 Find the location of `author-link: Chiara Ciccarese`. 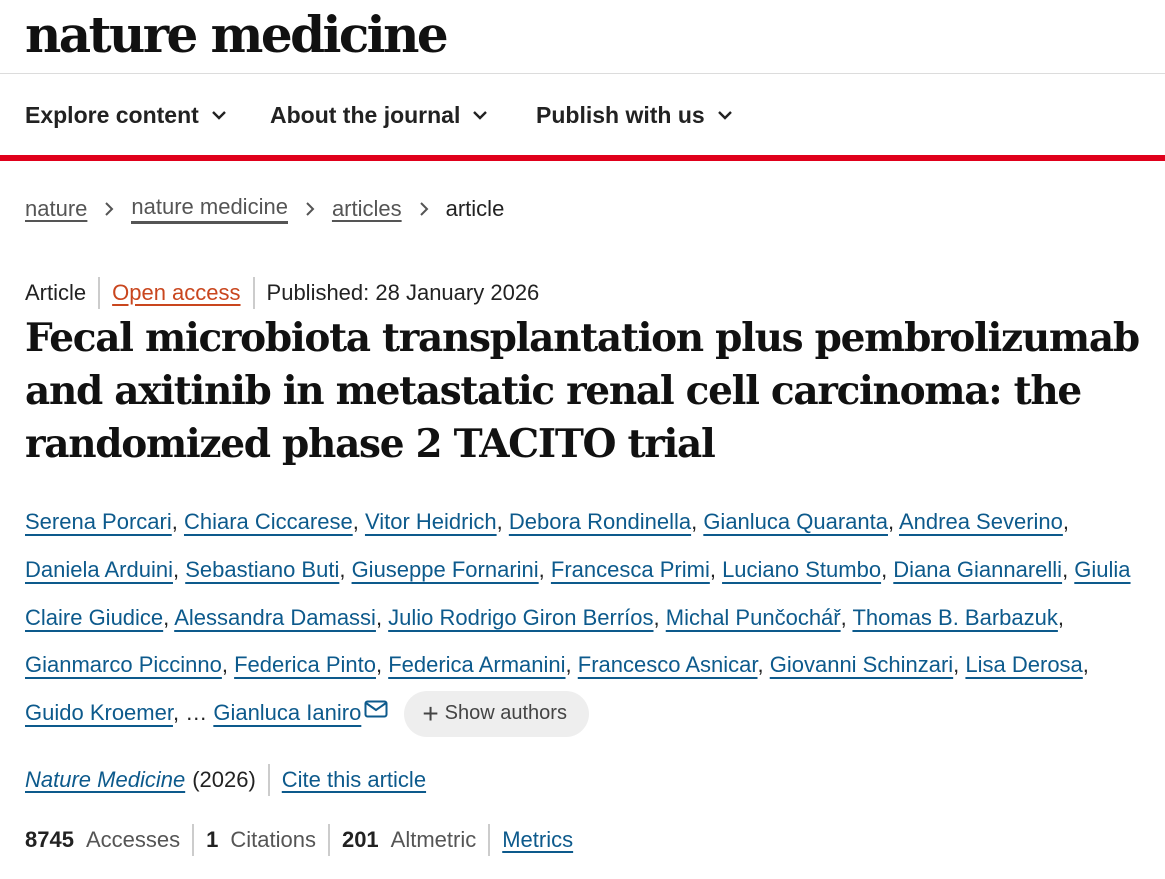

author-link: Chiara Ciccarese is located at coordinates (268, 521).